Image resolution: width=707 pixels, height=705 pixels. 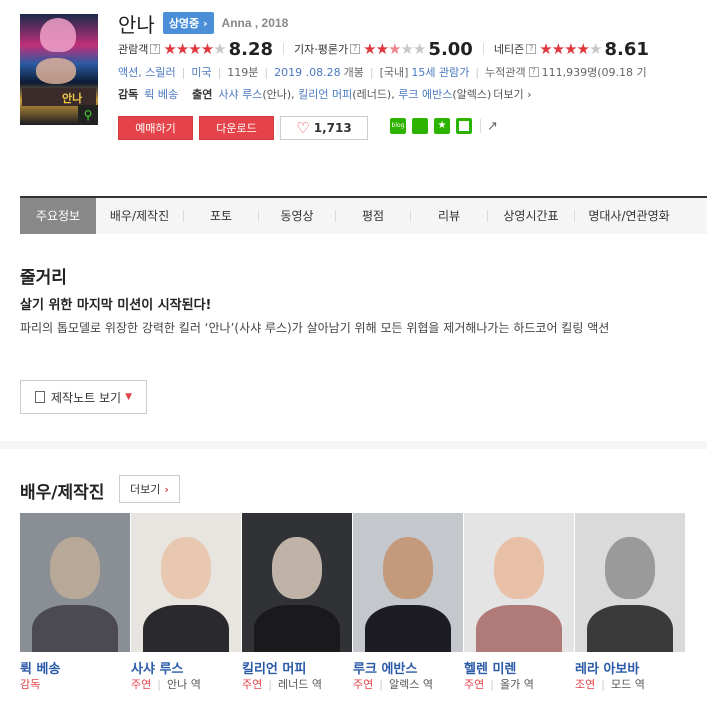 I want to click on director-link: 뤽 베송, so click(x=161, y=94).